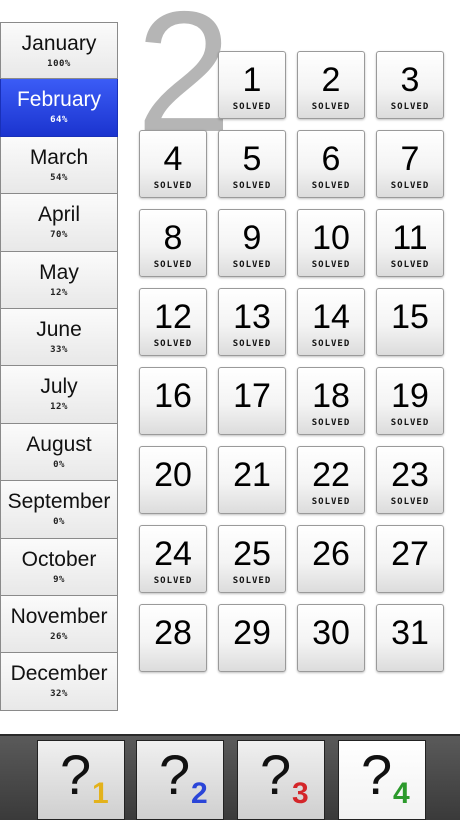 The image size is (460, 820). Describe the element at coordinates (331, 164) in the screenshot. I see `day-button-6: 6 SOLVED` at that location.